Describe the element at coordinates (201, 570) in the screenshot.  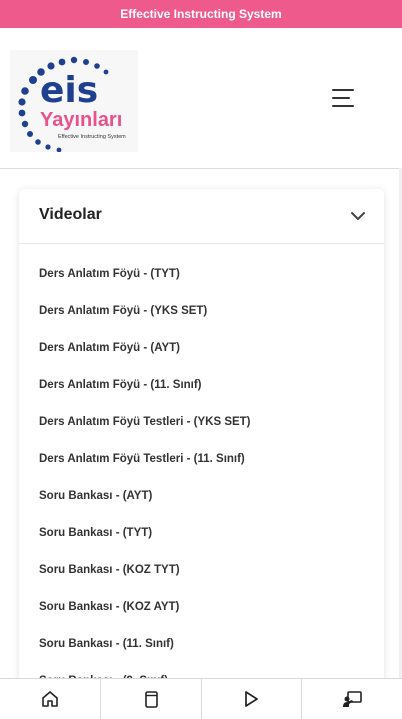
I see `list-item: Soru Bankası - (KOZ TYT)` at that location.